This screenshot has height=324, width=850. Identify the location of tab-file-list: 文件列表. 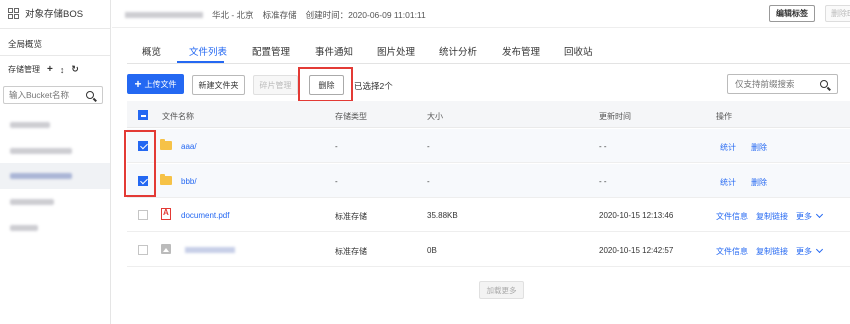
(208, 51).